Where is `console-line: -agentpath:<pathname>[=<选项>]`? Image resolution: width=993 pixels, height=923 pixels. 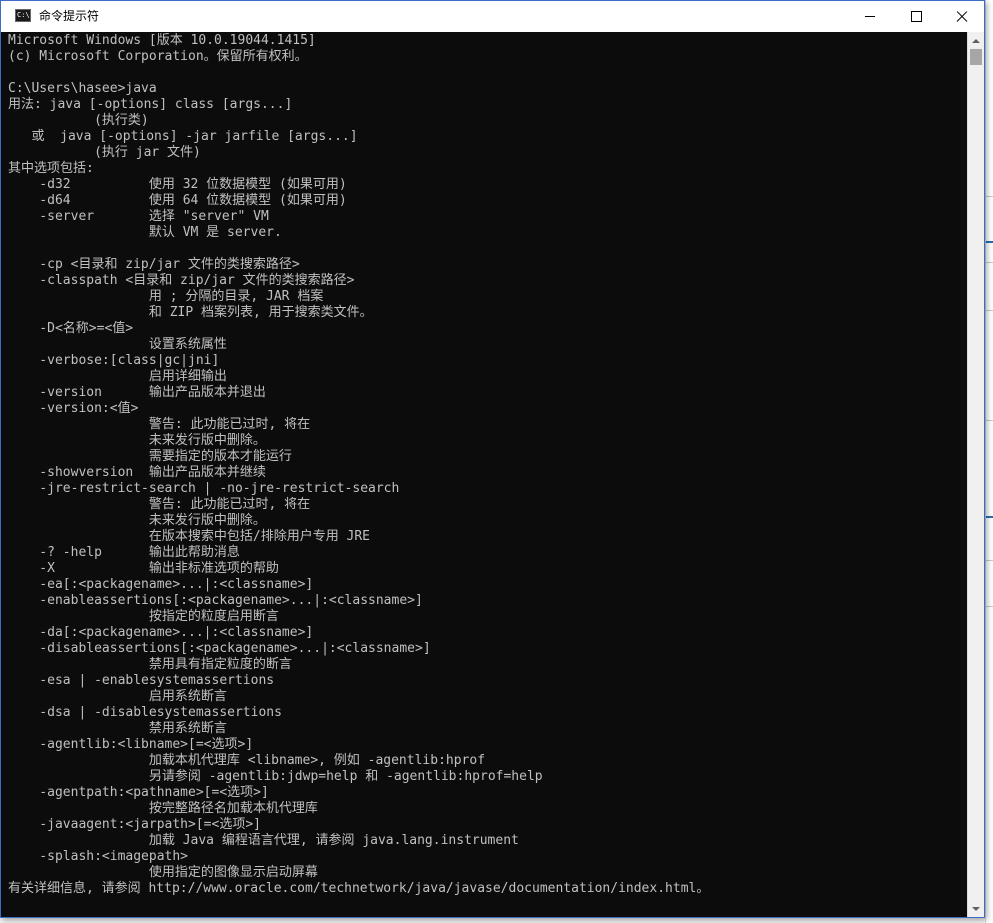 console-line: -agentpath:<pathname>[=<选项>] is located at coordinates (138, 792).